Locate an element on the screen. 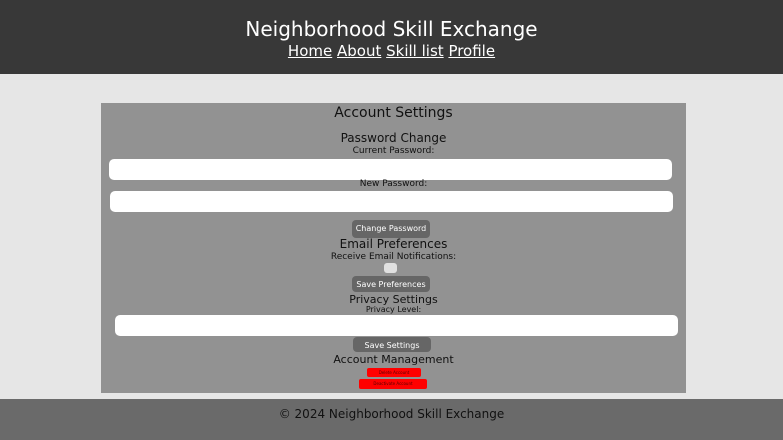 Image resolution: width=783 pixels, height=440 pixels. deactivate-account-button: Deactivate Account is located at coordinates (393, 384).